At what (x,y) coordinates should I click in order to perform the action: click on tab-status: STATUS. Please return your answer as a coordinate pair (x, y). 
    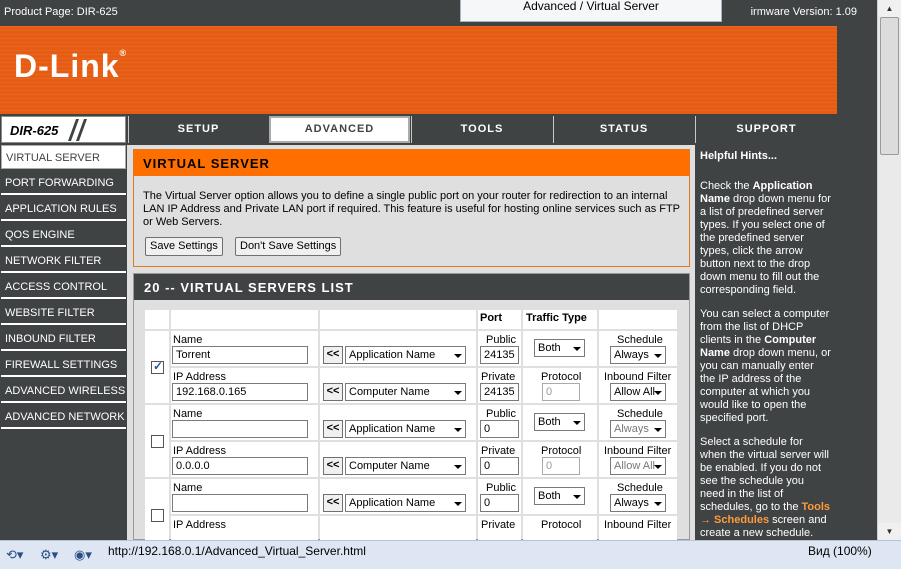
    Looking at the image, I should click on (623, 129).